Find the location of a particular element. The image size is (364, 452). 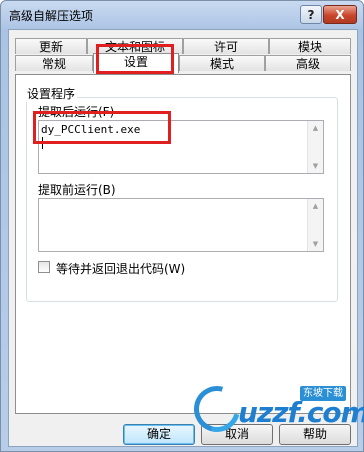

run-after-scrollbar: ▲ ▼ is located at coordinates (315, 147).